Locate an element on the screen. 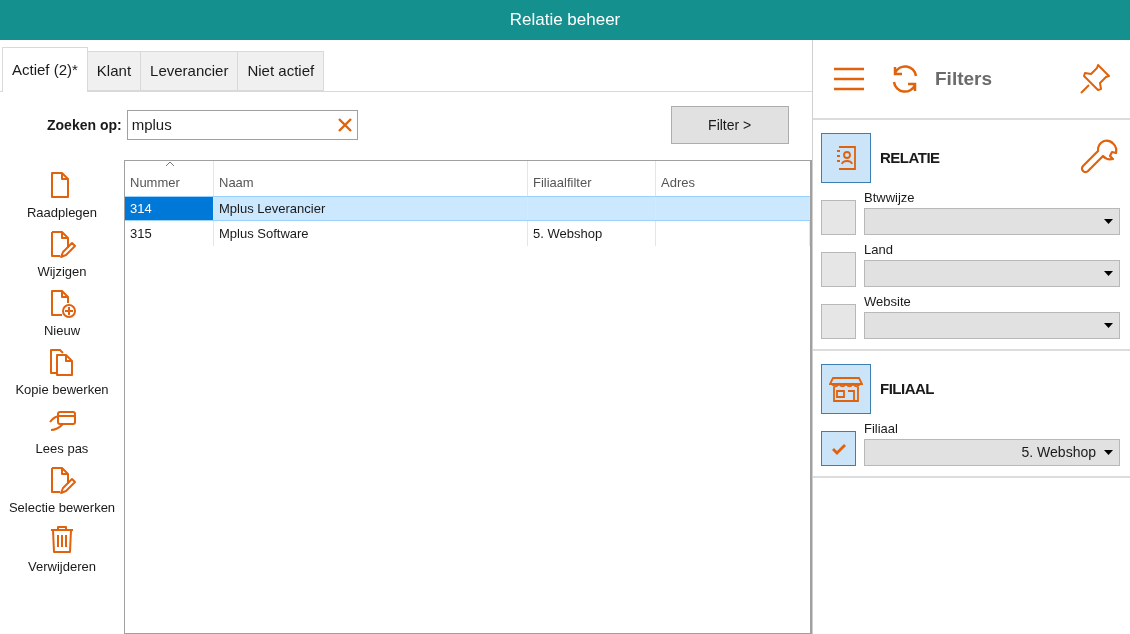 The width and height of the screenshot is (1130, 634). filters-title: Filters is located at coordinates (964, 78).